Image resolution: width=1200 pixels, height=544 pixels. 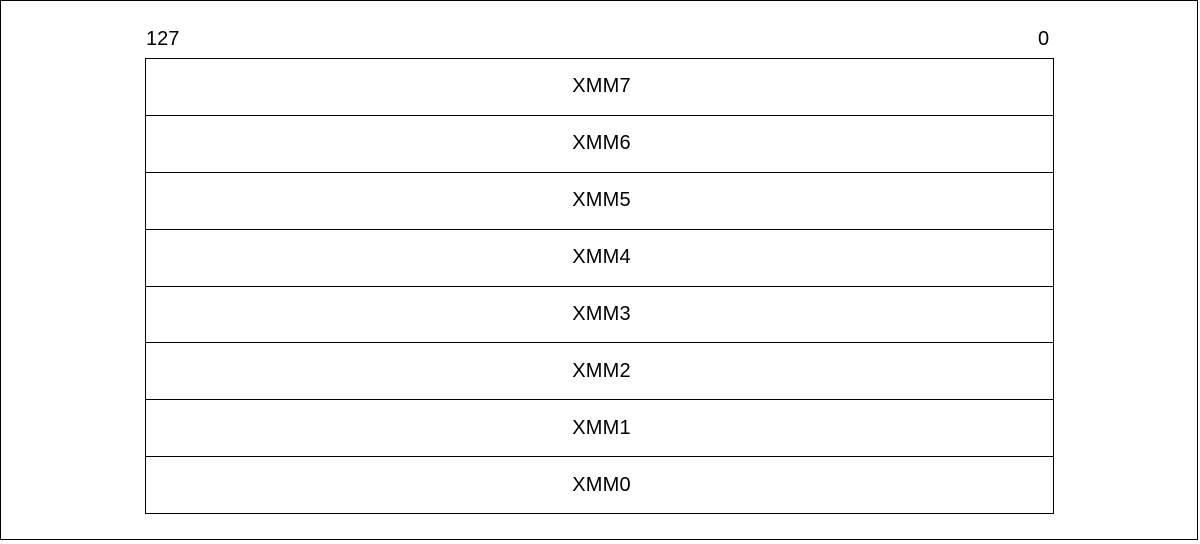 What do you see at coordinates (599, 258) in the screenshot?
I see `register-xmm4: XMM4` at bounding box center [599, 258].